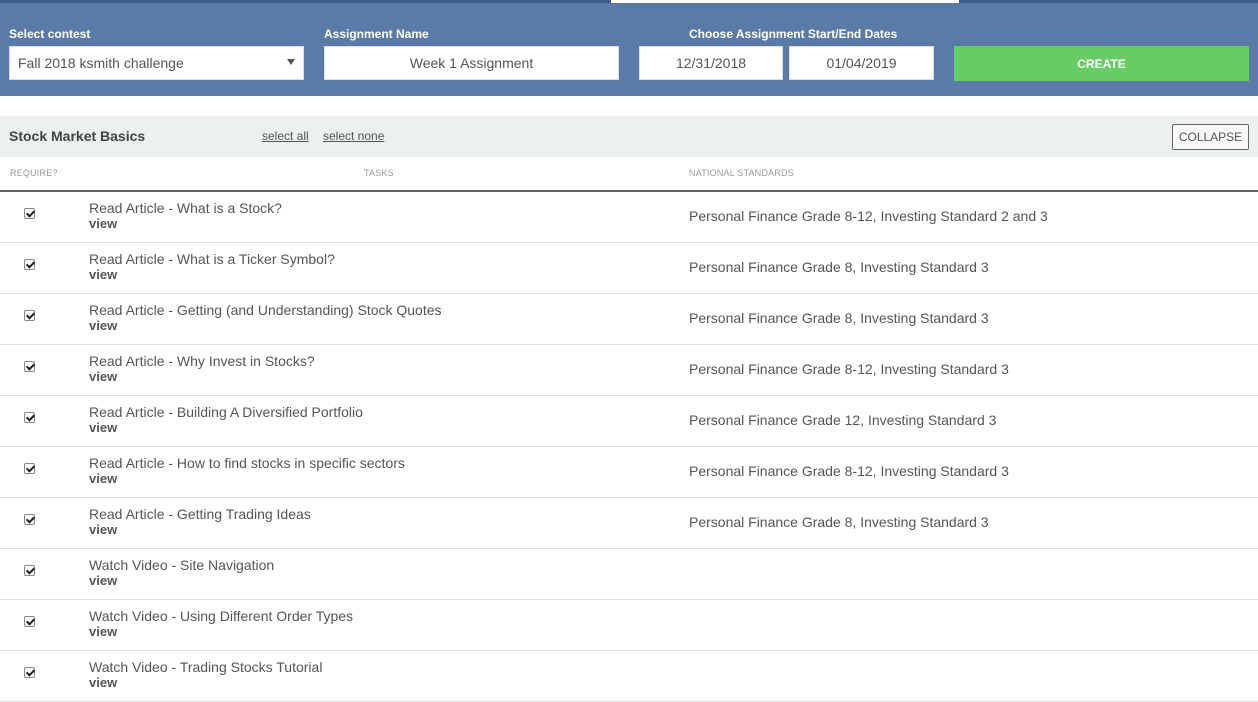 Image resolution: width=1258 pixels, height=702 pixels. I want to click on section-title: Stock Market Basics, so click(77, 136).